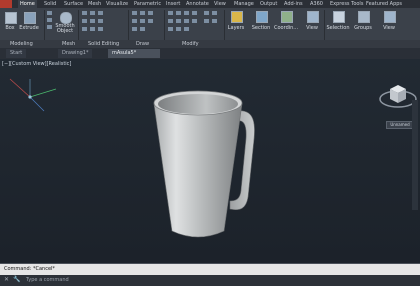 This screenshot has height=286, width=420. I want to click on command-input: Type a command, so click(210, 280).